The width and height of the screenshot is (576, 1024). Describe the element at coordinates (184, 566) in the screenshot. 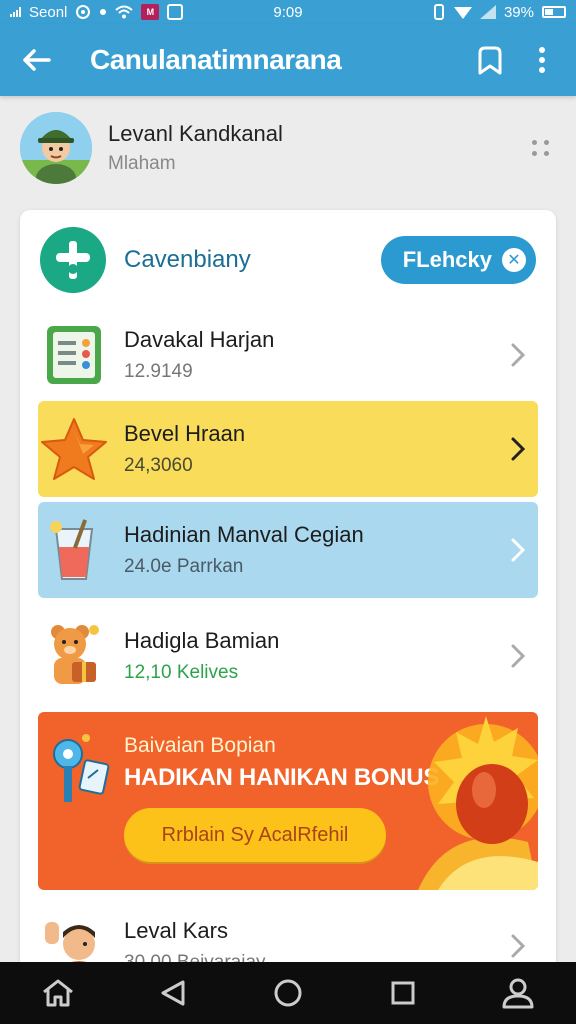

I see `item-subtitle: 24.0e Parrkan` at that location.